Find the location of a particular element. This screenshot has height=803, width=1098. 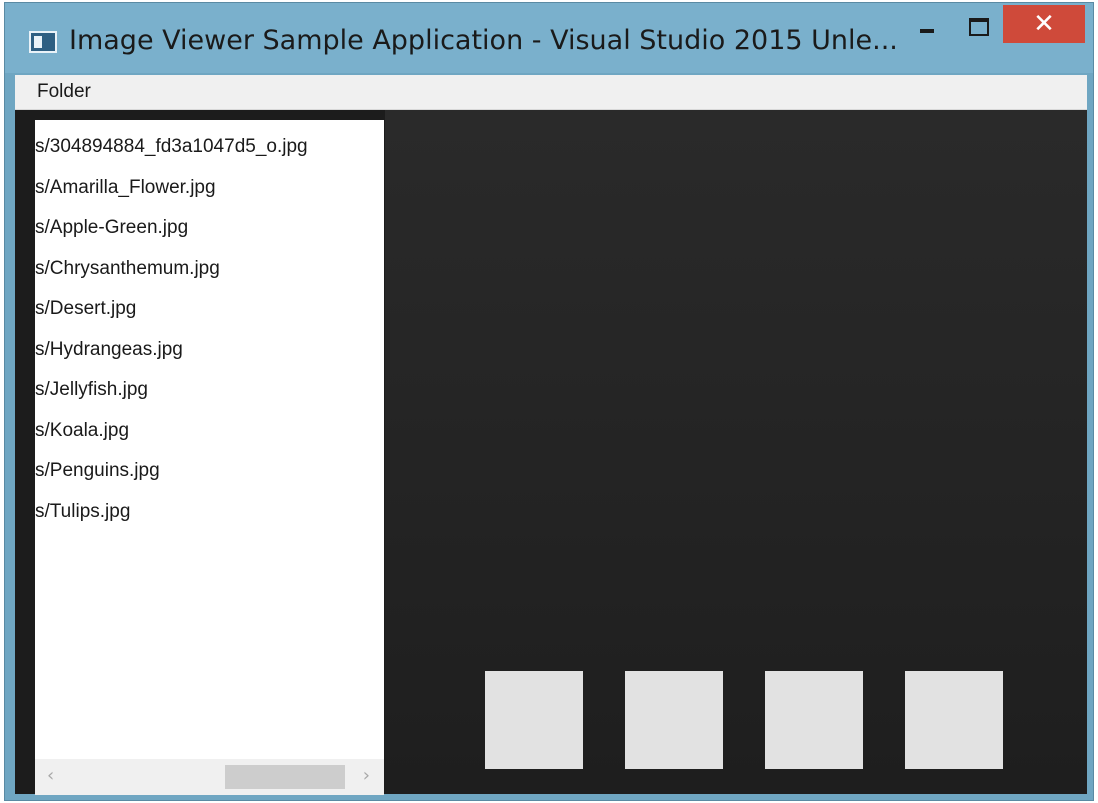

list-item: s/Tulips.jpg is located at coordinates (82, 512).